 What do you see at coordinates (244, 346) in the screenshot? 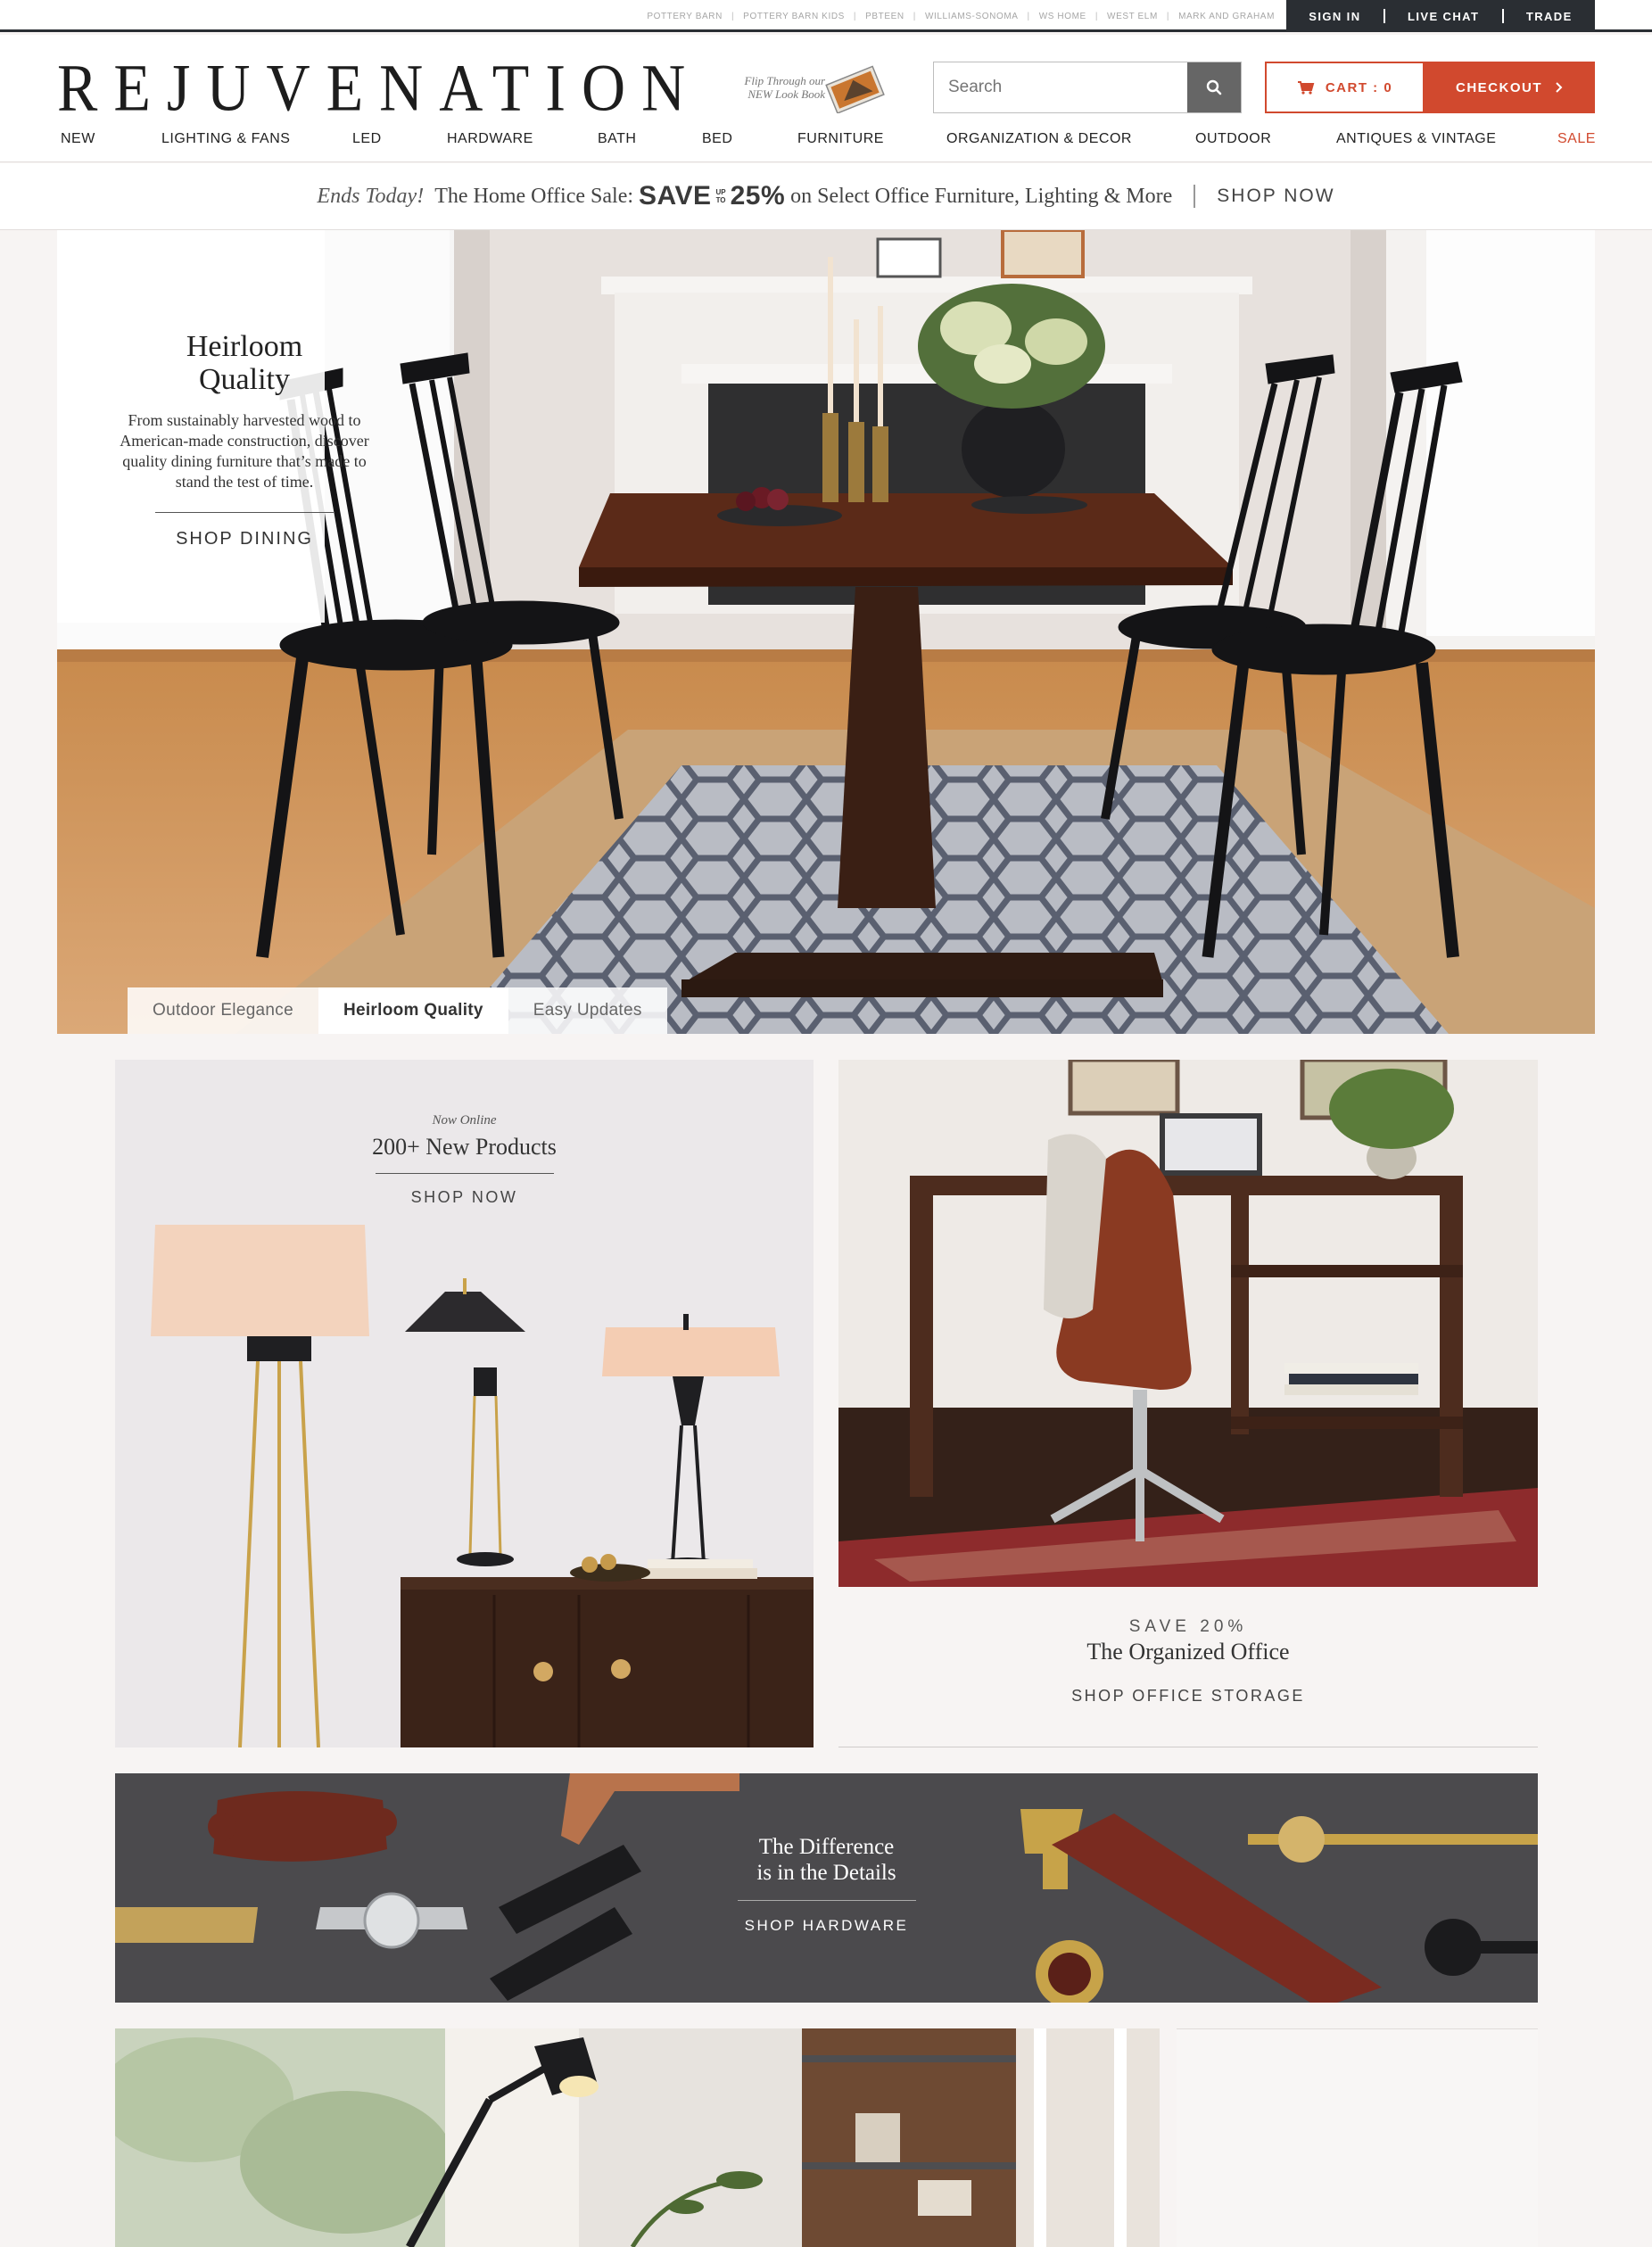
I see `hero-title-line1: Heirloom` at bounding box center [244, 346].